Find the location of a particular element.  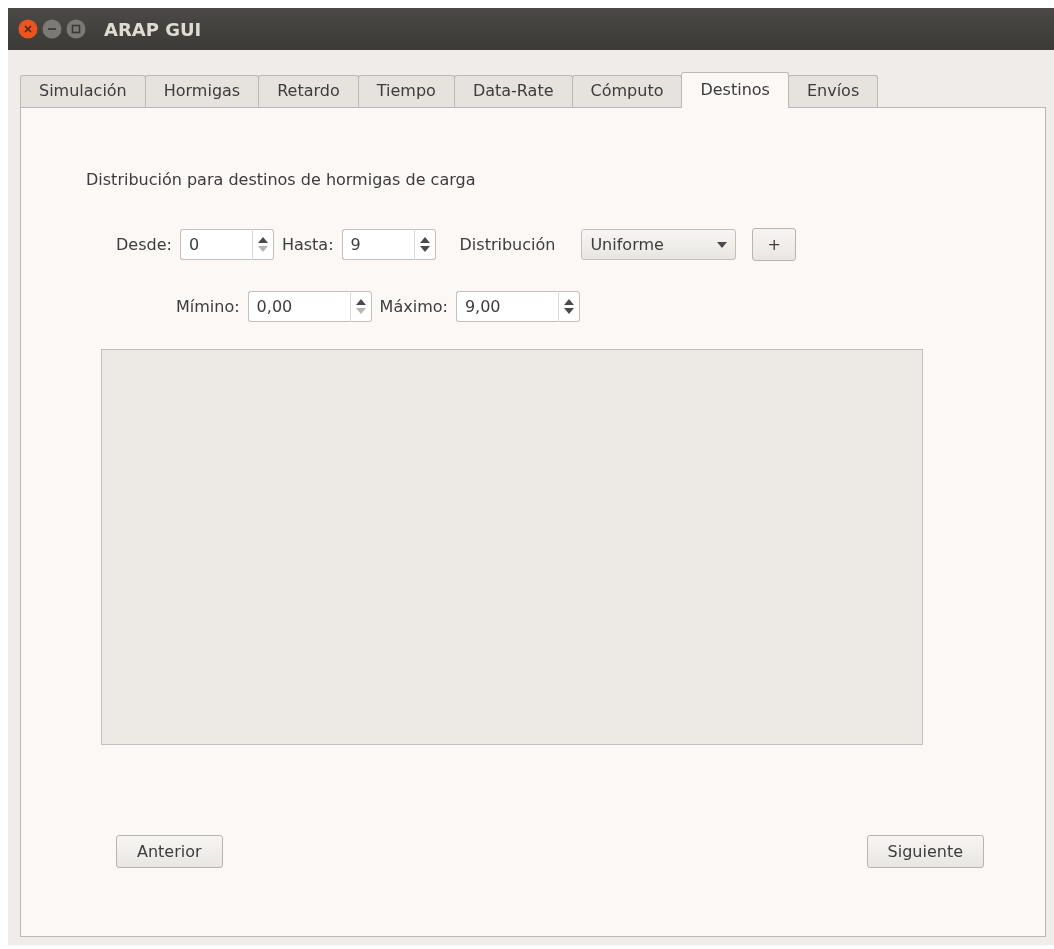

close-icon is located at coordinates (28, 29).